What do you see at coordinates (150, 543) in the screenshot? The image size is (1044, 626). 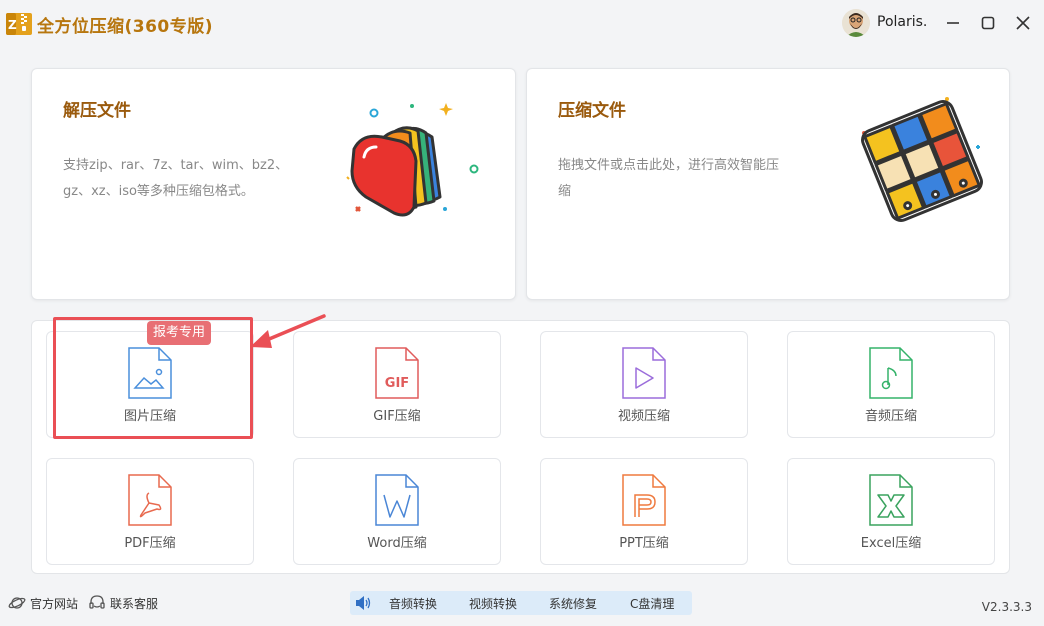 I see `tool-label: PDF压缩` at bounding box center [150, 543].